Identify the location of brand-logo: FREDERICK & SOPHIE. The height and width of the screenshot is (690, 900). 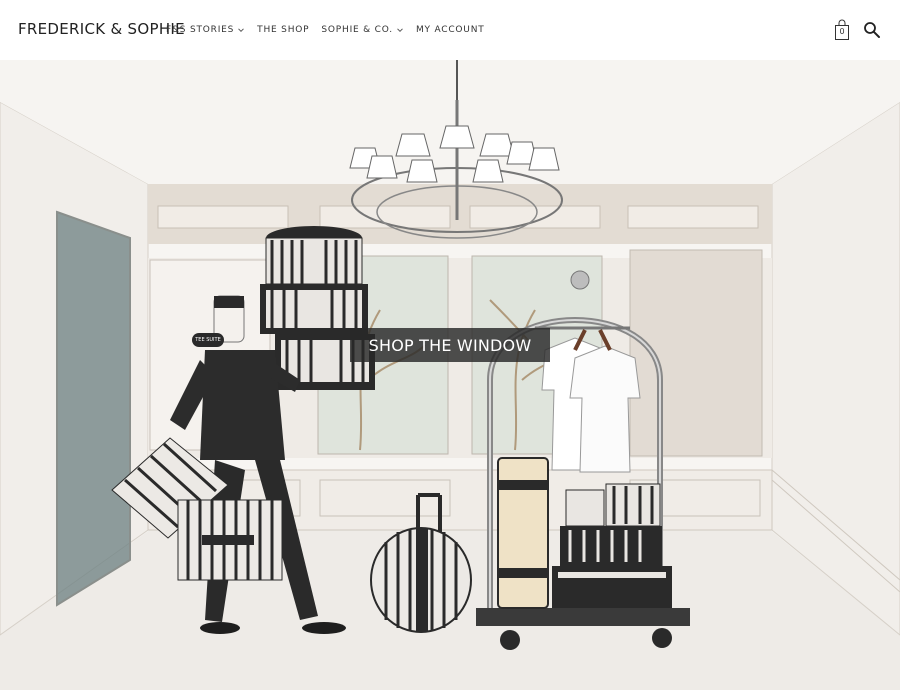
(101, 29).